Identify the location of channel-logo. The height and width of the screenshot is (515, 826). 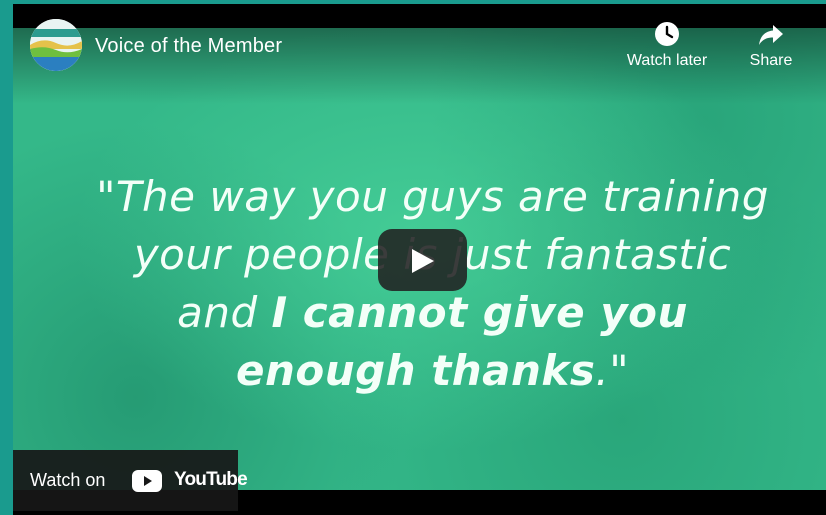
(56, 45).